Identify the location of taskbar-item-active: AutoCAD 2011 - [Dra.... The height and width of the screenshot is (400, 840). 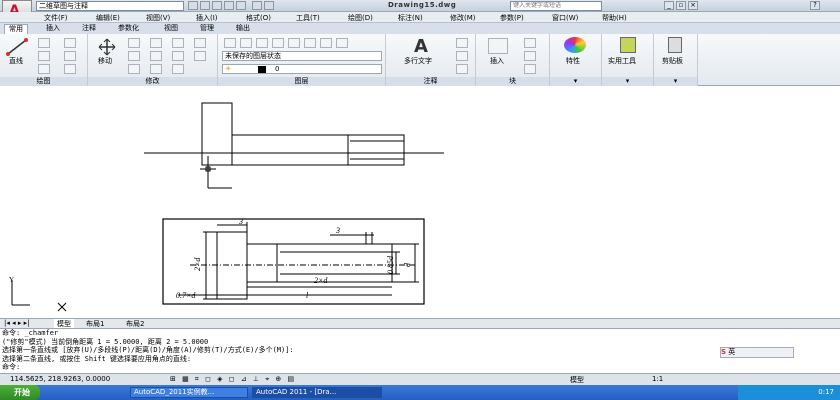
(317, 392).